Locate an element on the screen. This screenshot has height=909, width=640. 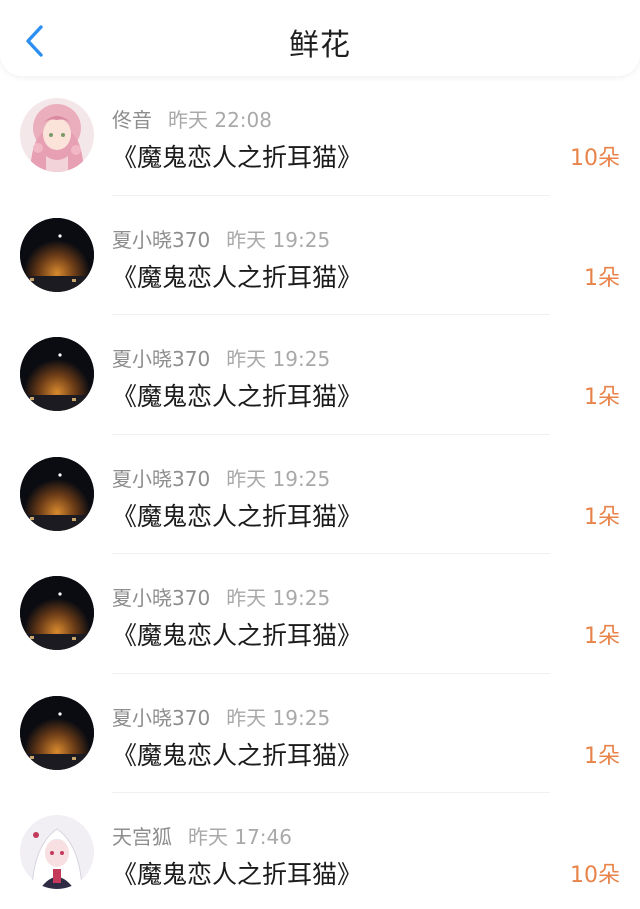
list-item: 天宫狐 昨天 17:46 《魔鬼恋人之折耳猫》 10朵 is located at coordinates (320, 851).